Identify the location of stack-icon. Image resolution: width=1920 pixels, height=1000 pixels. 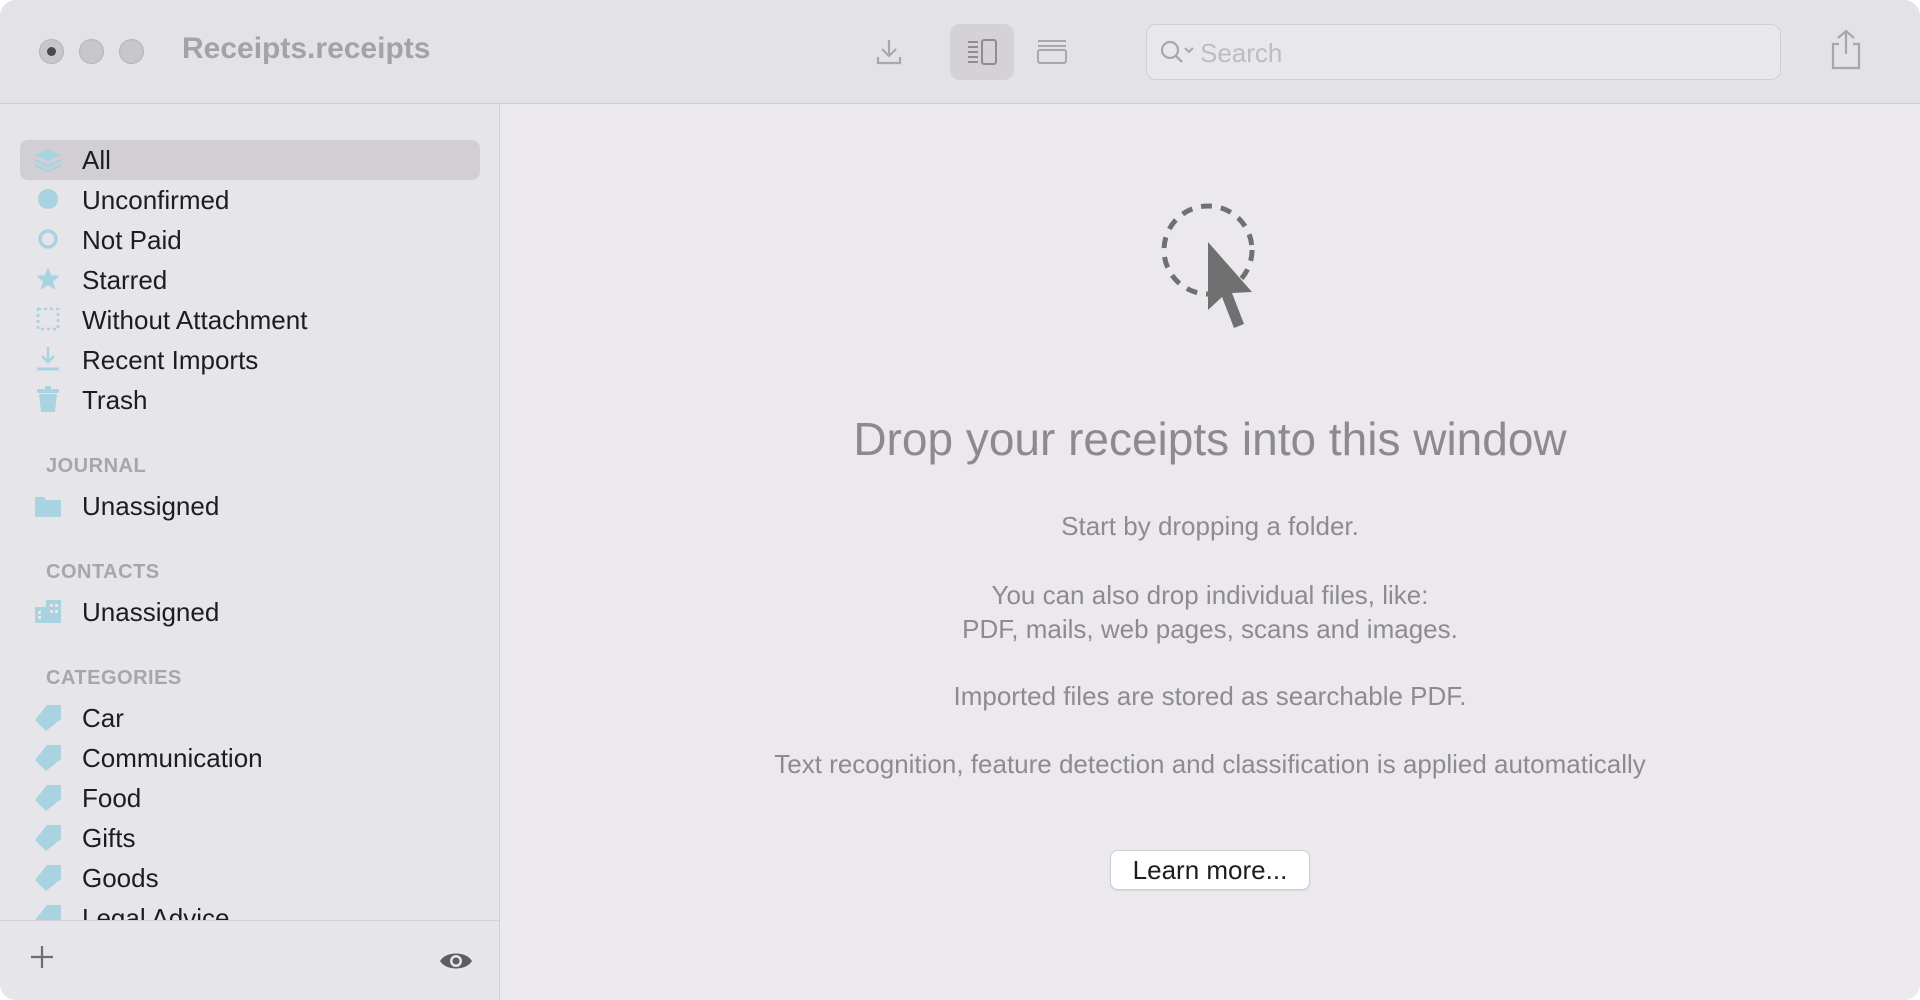
(48, 161).